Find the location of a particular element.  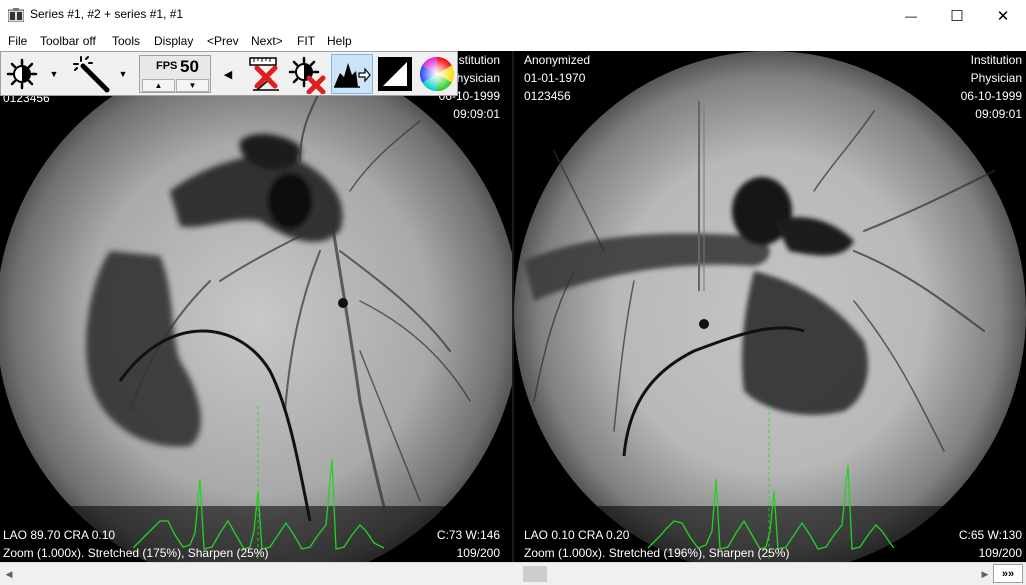

menu-file: File is located at coordinates (17, 41).